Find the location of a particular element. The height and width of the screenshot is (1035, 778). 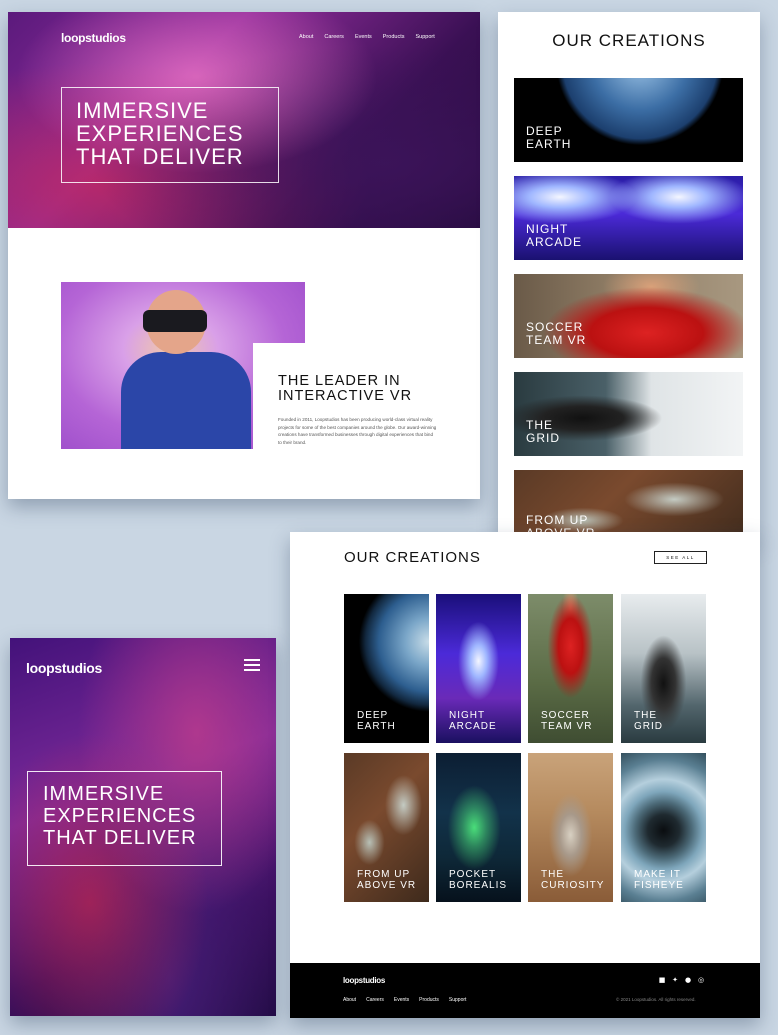

leader-heading: THE LEADER IN INTERACTIVE VR is located at coordinates (363, 389).